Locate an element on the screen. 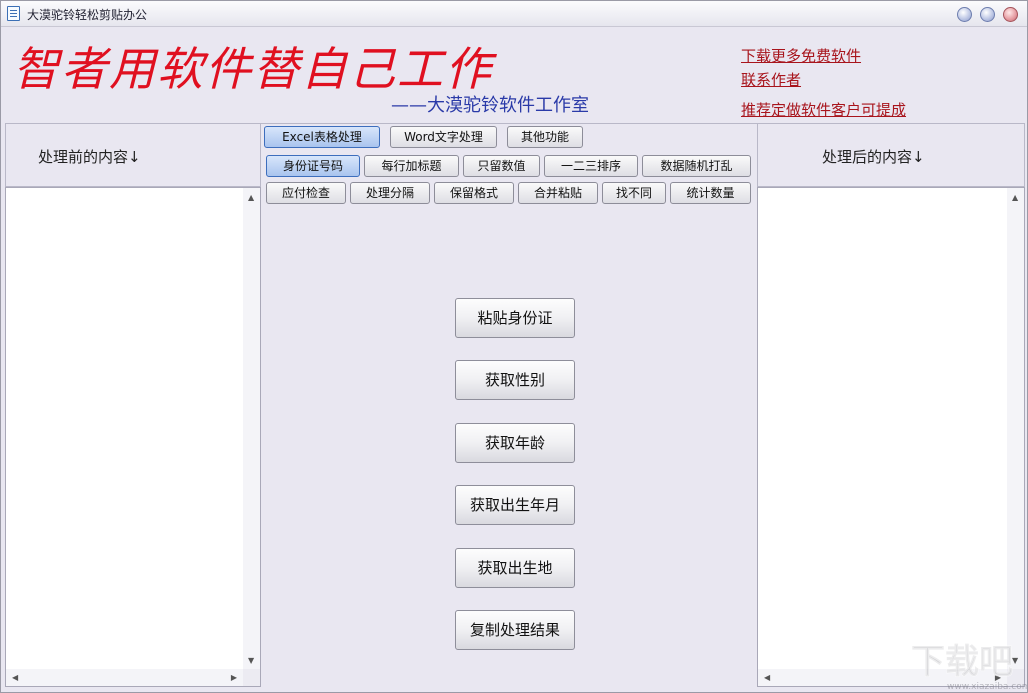 The height and width of the screenshot is (693, 1028). recommend-link: 推荐定做软件客户可提成 is located at coordinates (823, 109).